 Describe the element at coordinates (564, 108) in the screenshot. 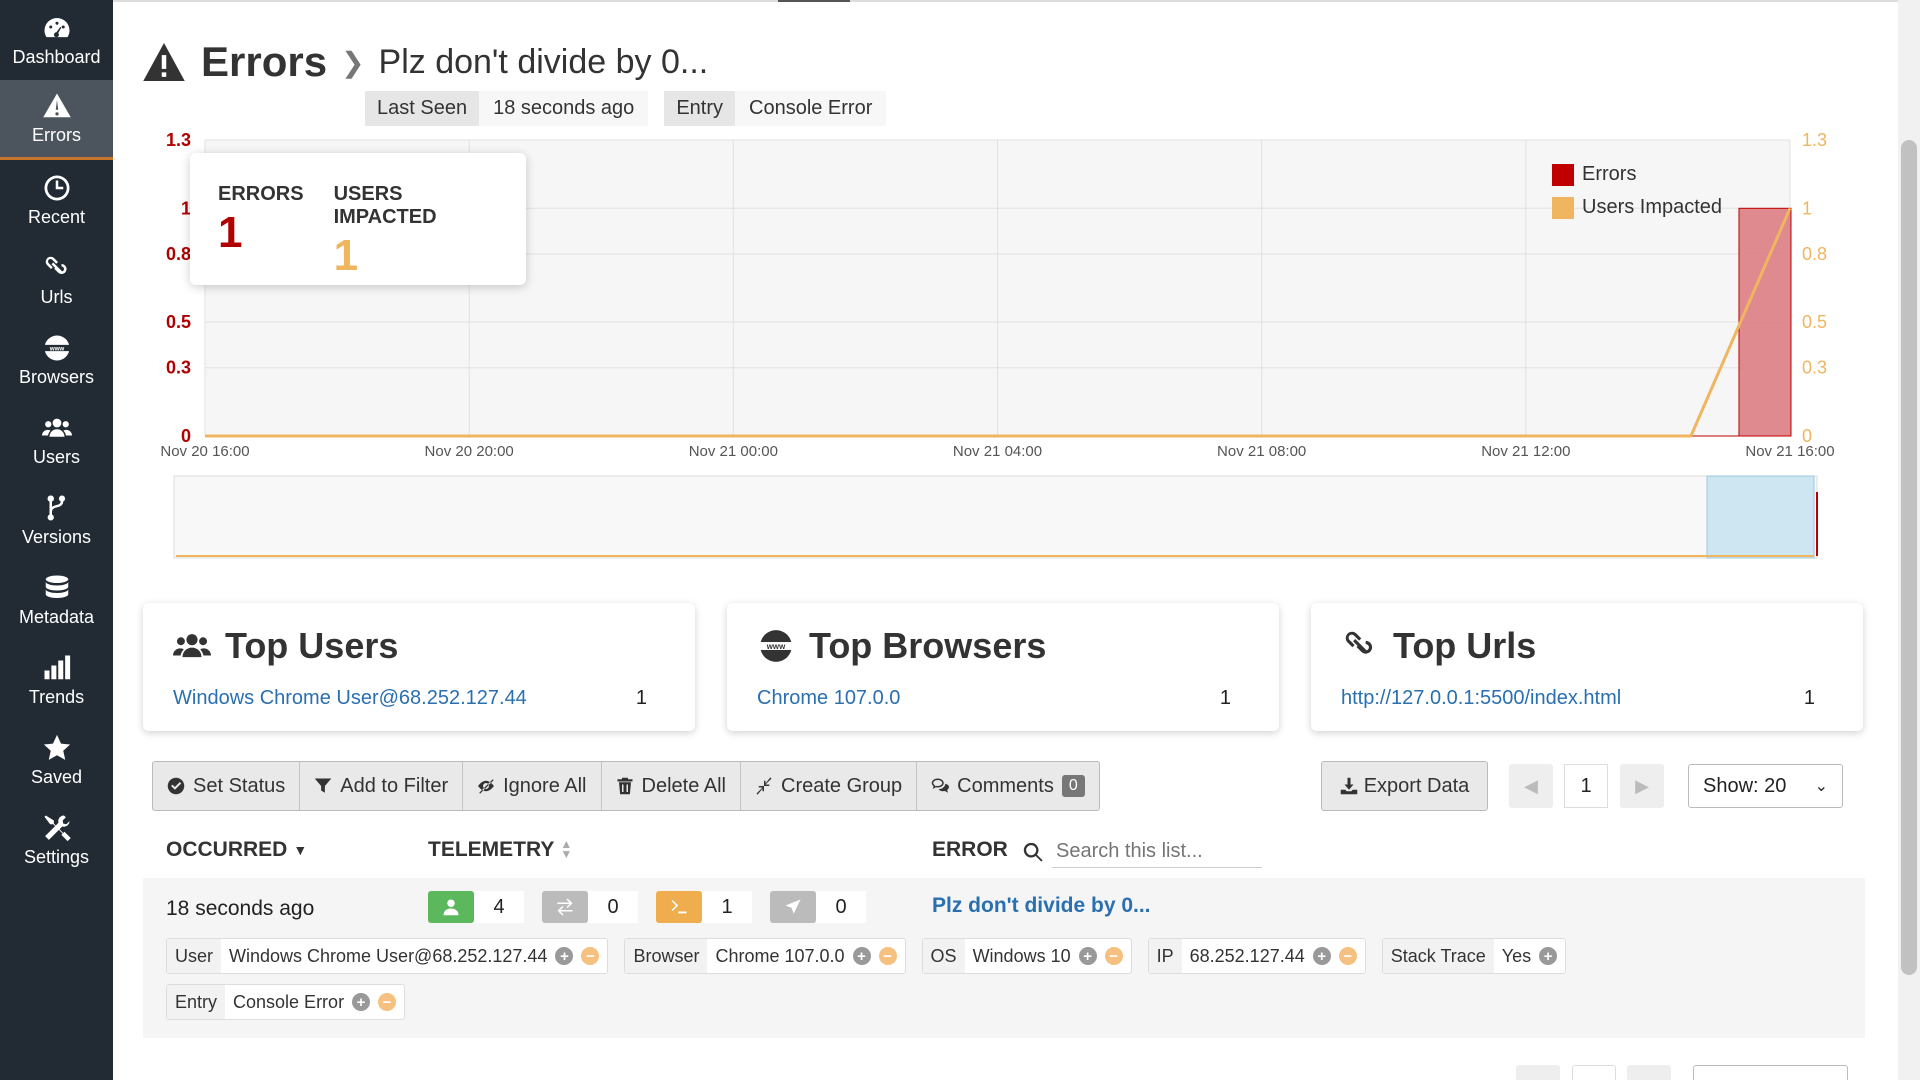

I see `badge-value: 18 seconds ago` at that location.